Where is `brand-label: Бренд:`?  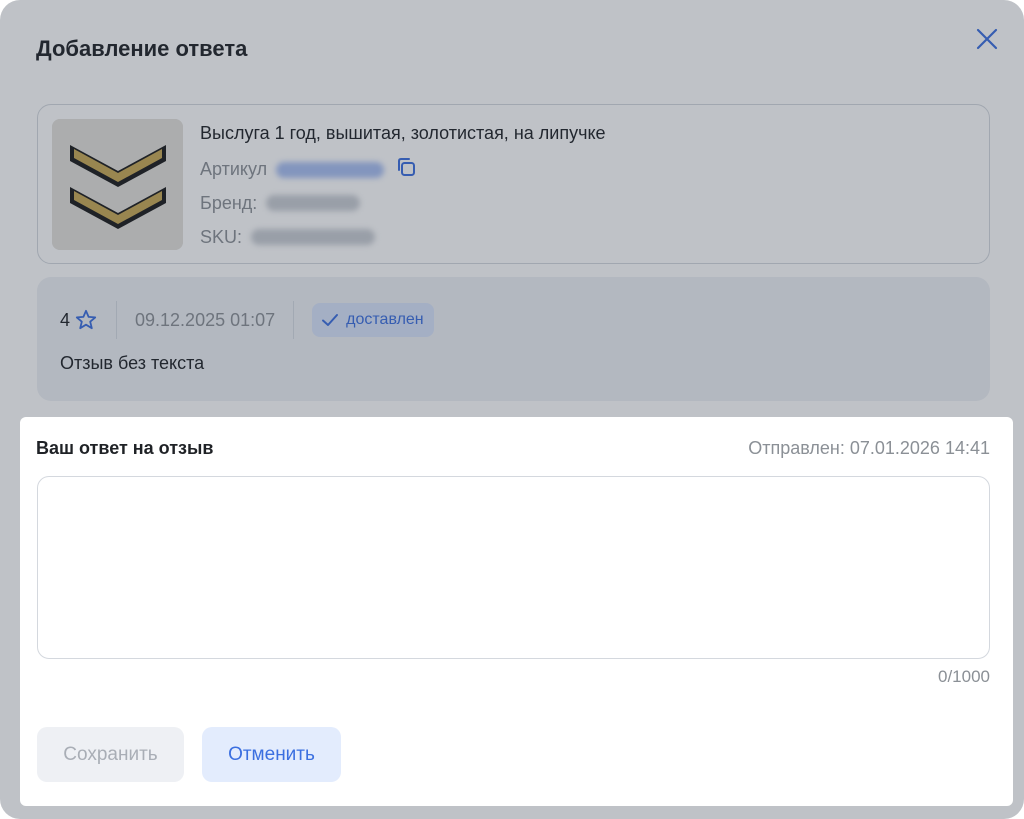 brand-label: Бренд: is located at coordinates (229, 202).